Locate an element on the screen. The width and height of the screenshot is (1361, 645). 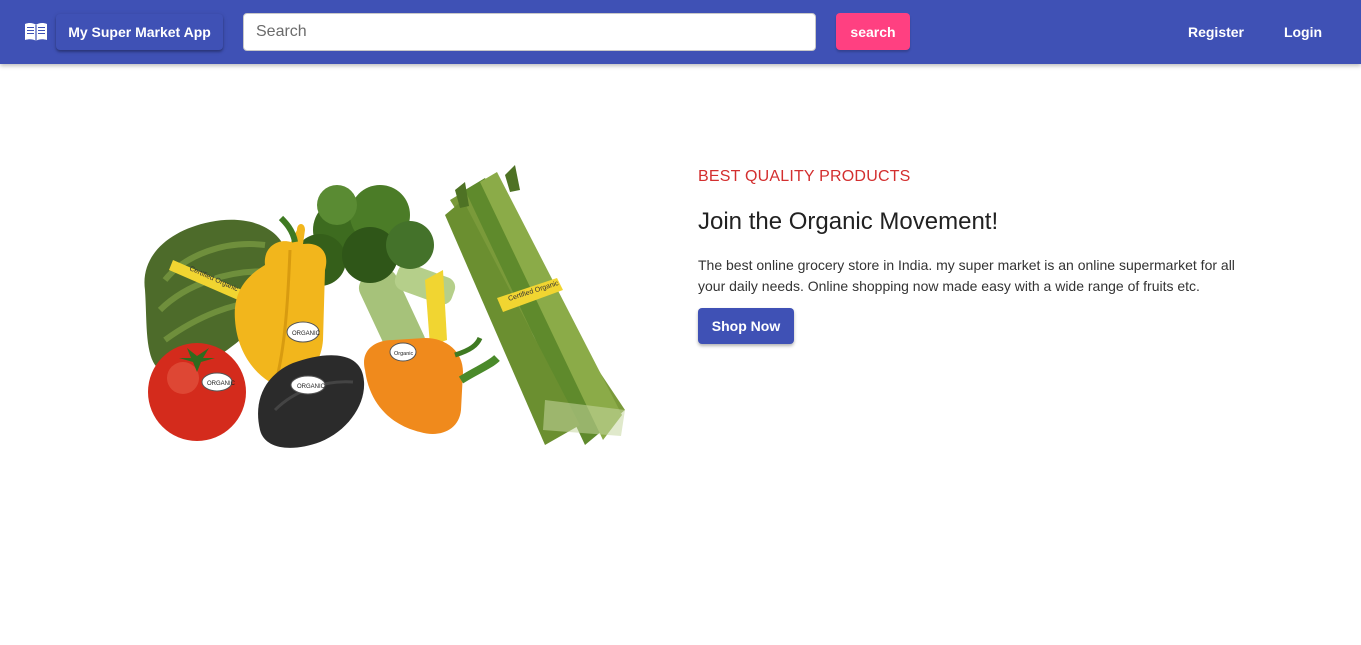
search-button: search is located at coordinates (873, 31).